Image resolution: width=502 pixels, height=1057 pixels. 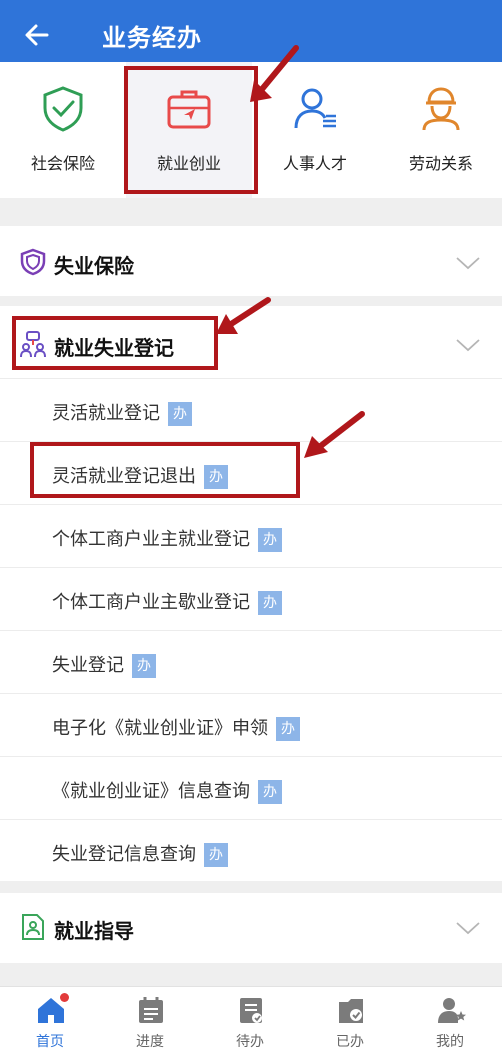 What do you see at coordinates (468, 345) in the screenshot?
I see `chevron-up-icon` at bounding box center [468, 345].